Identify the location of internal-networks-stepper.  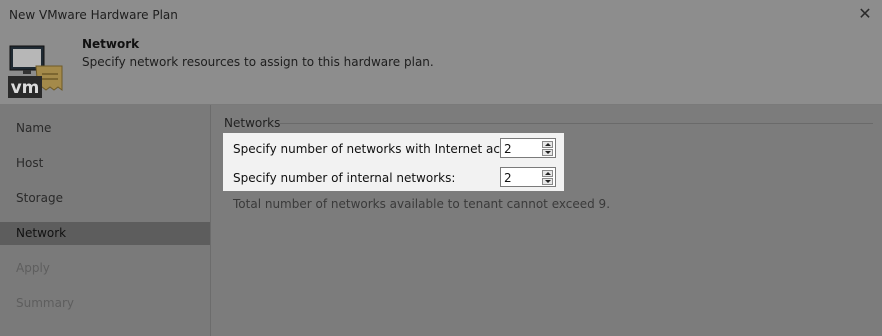
(528, 177).